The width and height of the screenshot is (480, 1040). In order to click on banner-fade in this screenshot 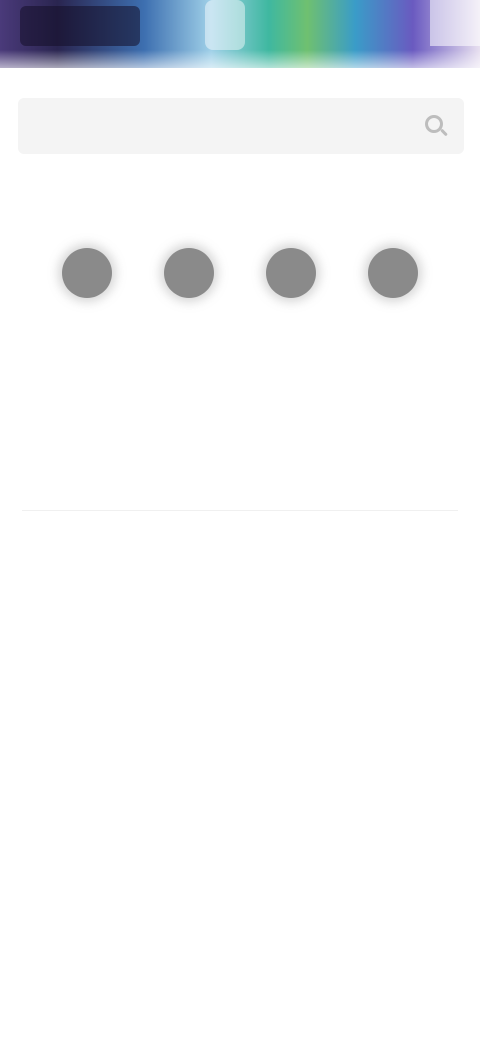, I will do `click(240, 65)`.